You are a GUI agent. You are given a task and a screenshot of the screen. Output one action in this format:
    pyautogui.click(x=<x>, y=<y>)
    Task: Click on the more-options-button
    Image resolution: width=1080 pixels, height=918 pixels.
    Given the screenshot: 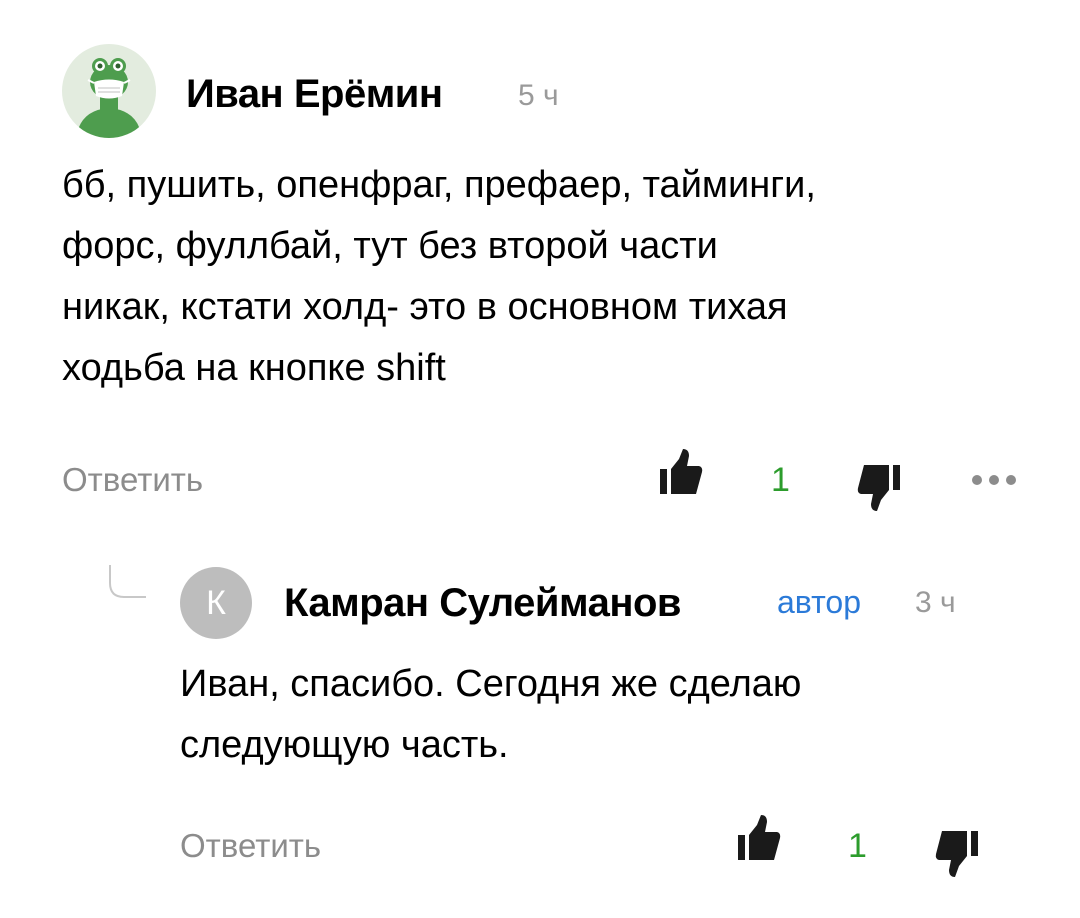 What is the action you would take?
    pyautogui.click(x=995, y=482)
    